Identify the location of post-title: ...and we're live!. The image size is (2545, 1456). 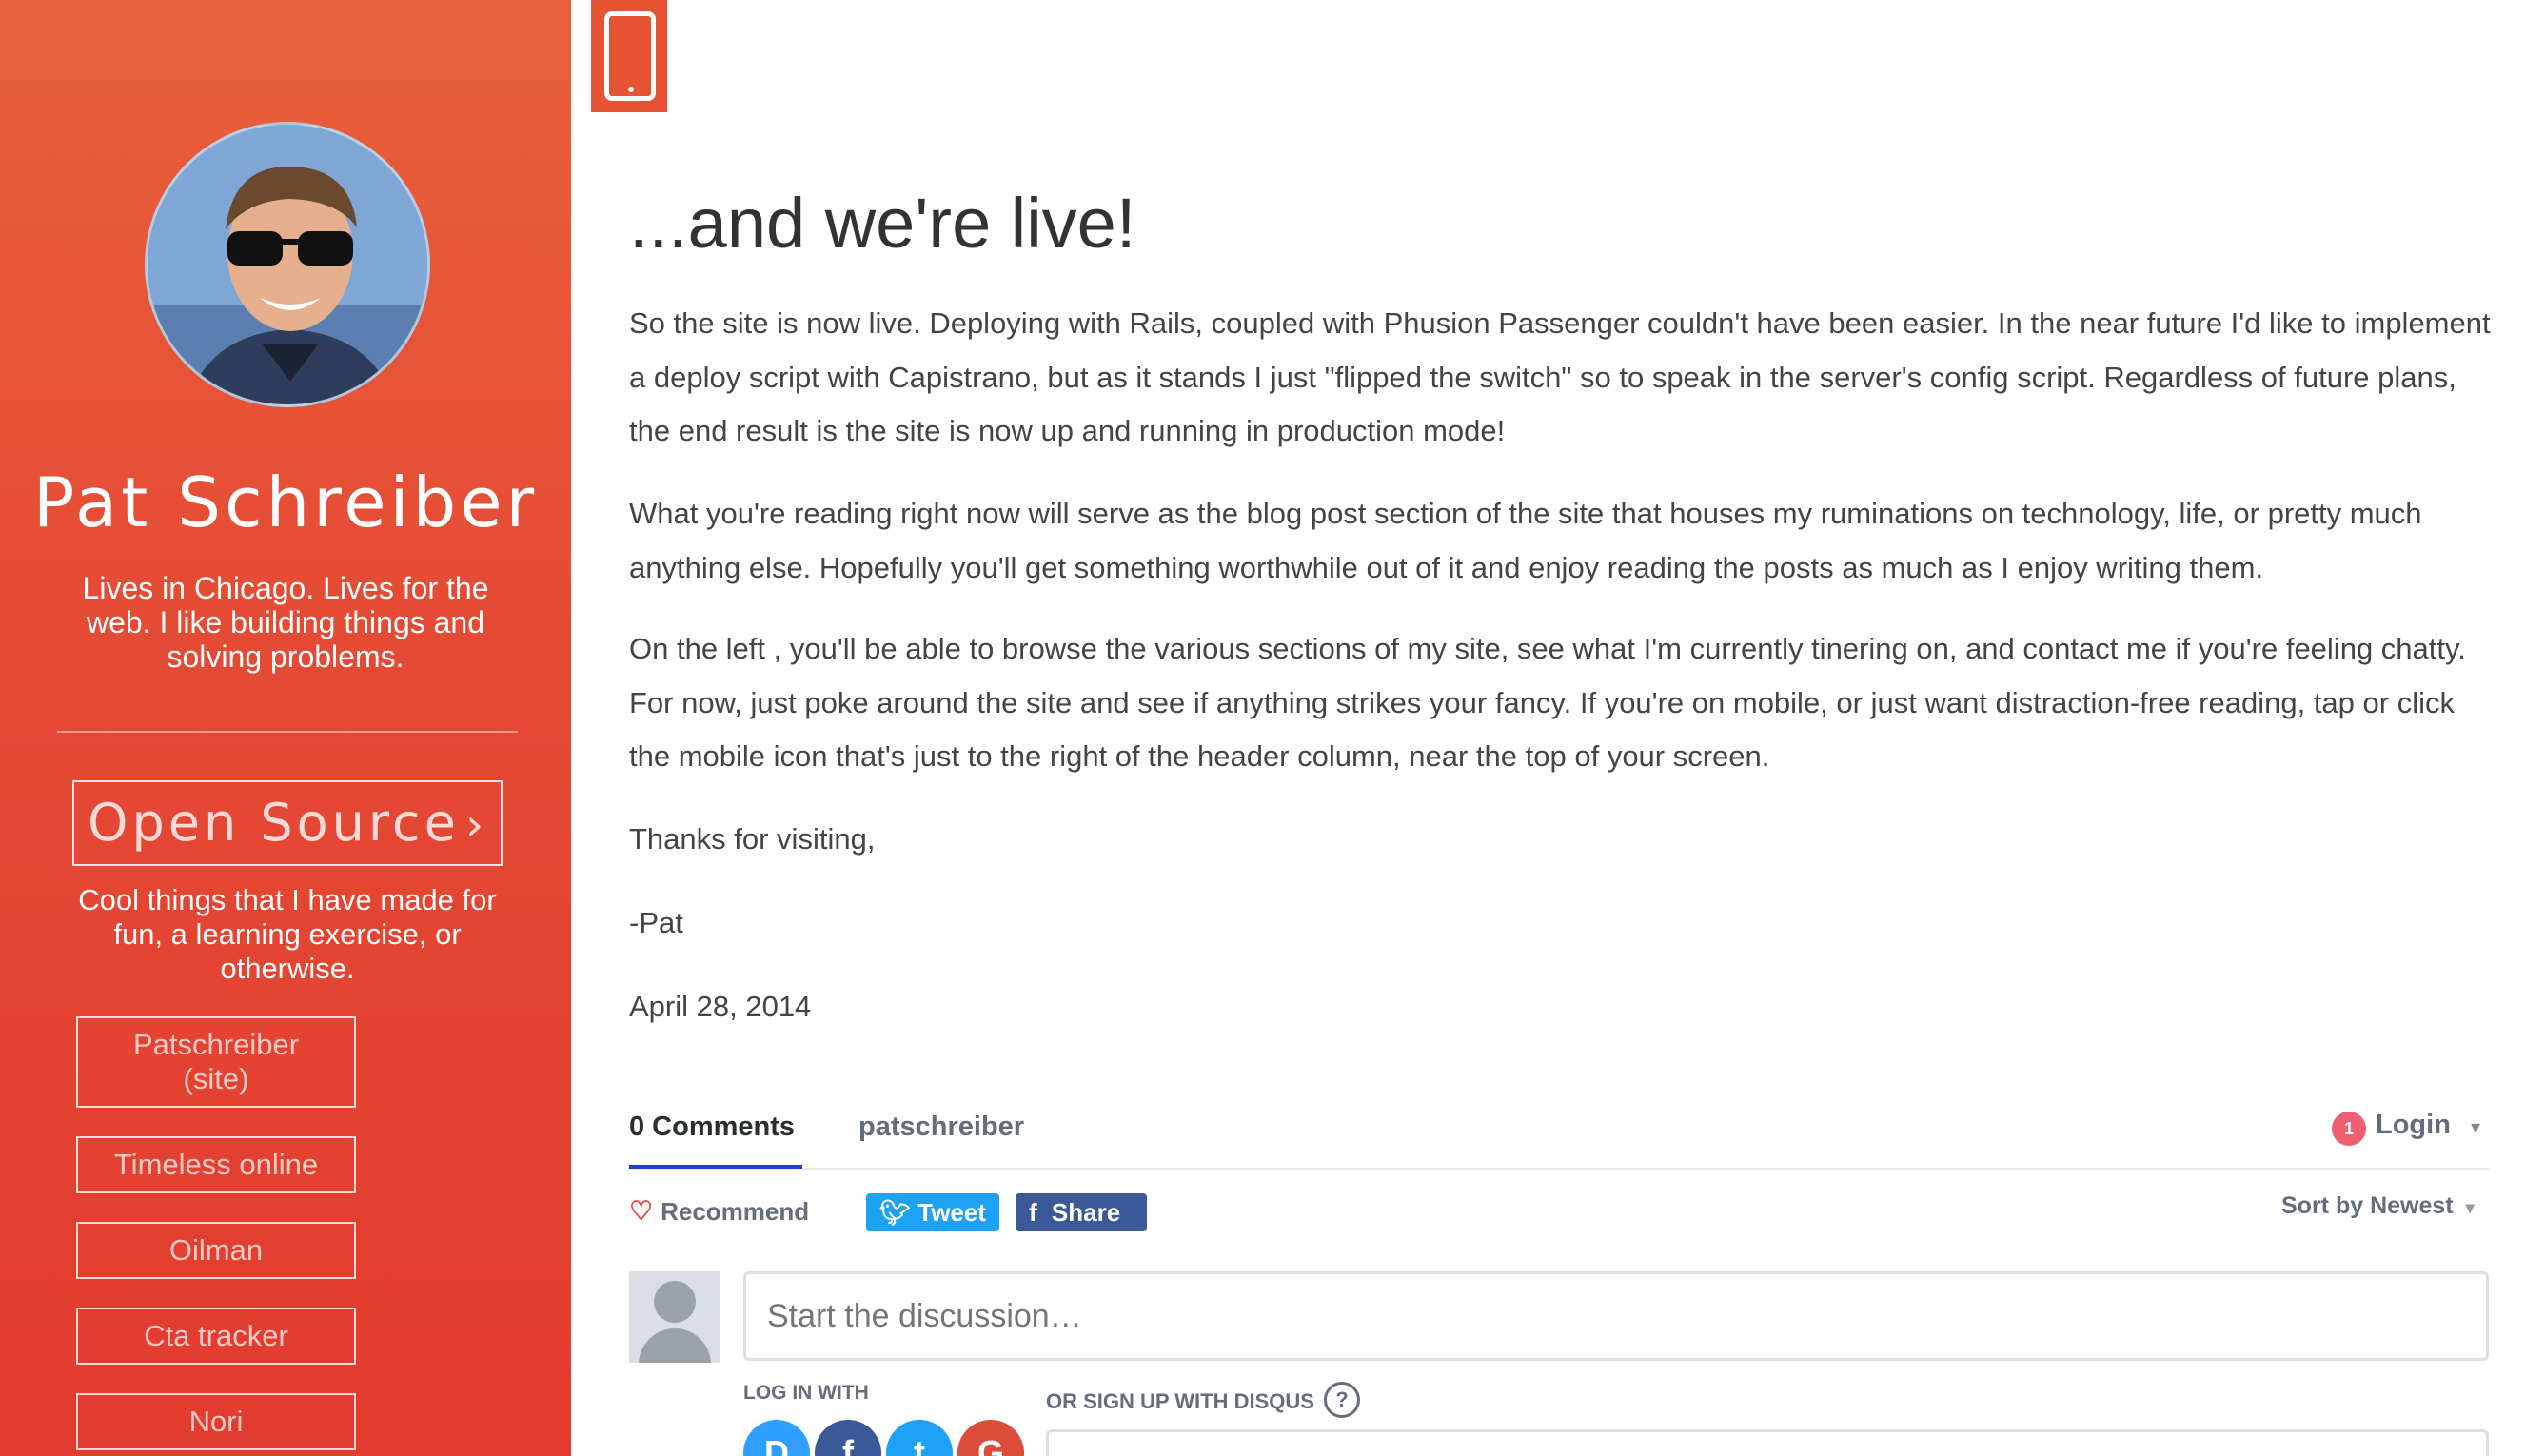
(882, 223).